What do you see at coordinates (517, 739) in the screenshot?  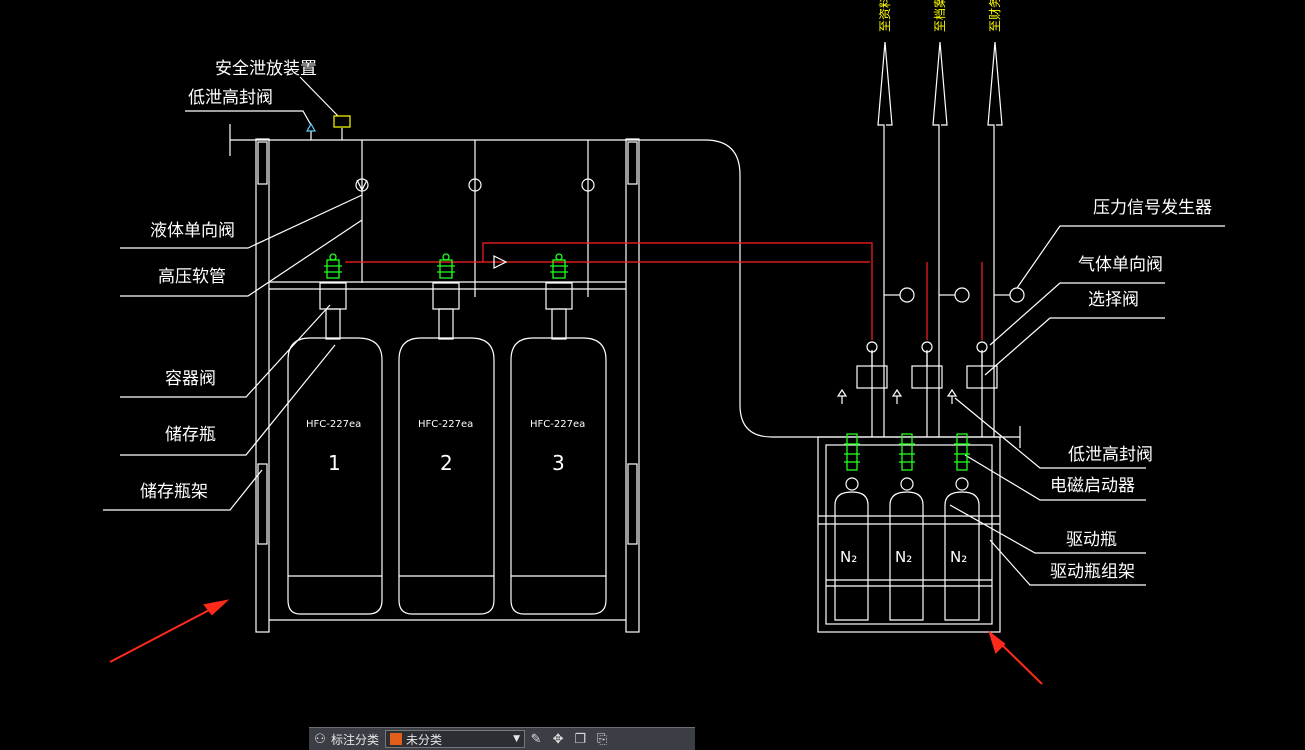 I see `chevron-down-icon: ▼` at bounding box center [517, 739].